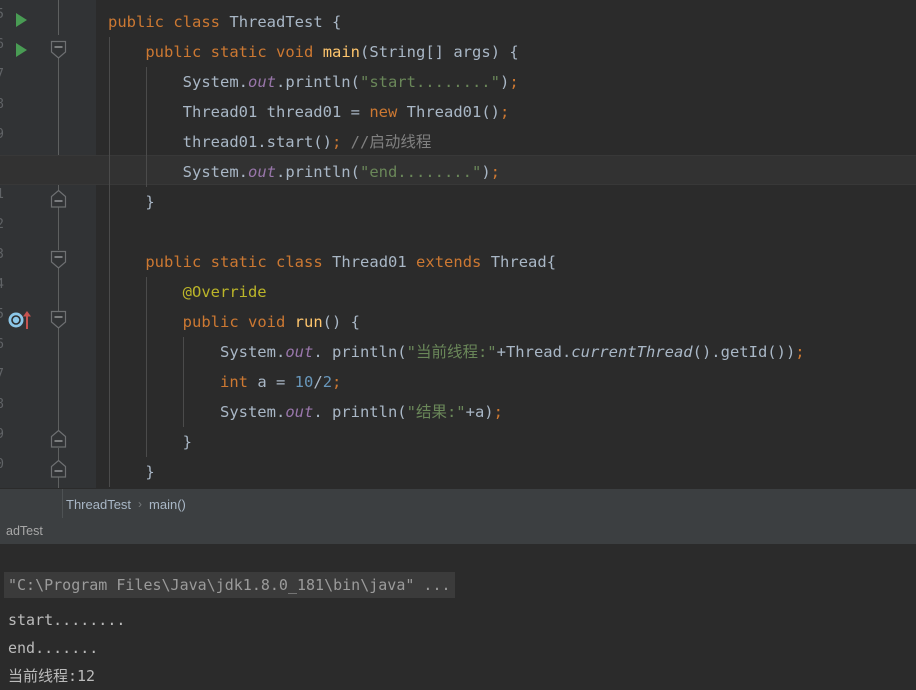  I want to click on code-token: Thread, so click(518, 262).